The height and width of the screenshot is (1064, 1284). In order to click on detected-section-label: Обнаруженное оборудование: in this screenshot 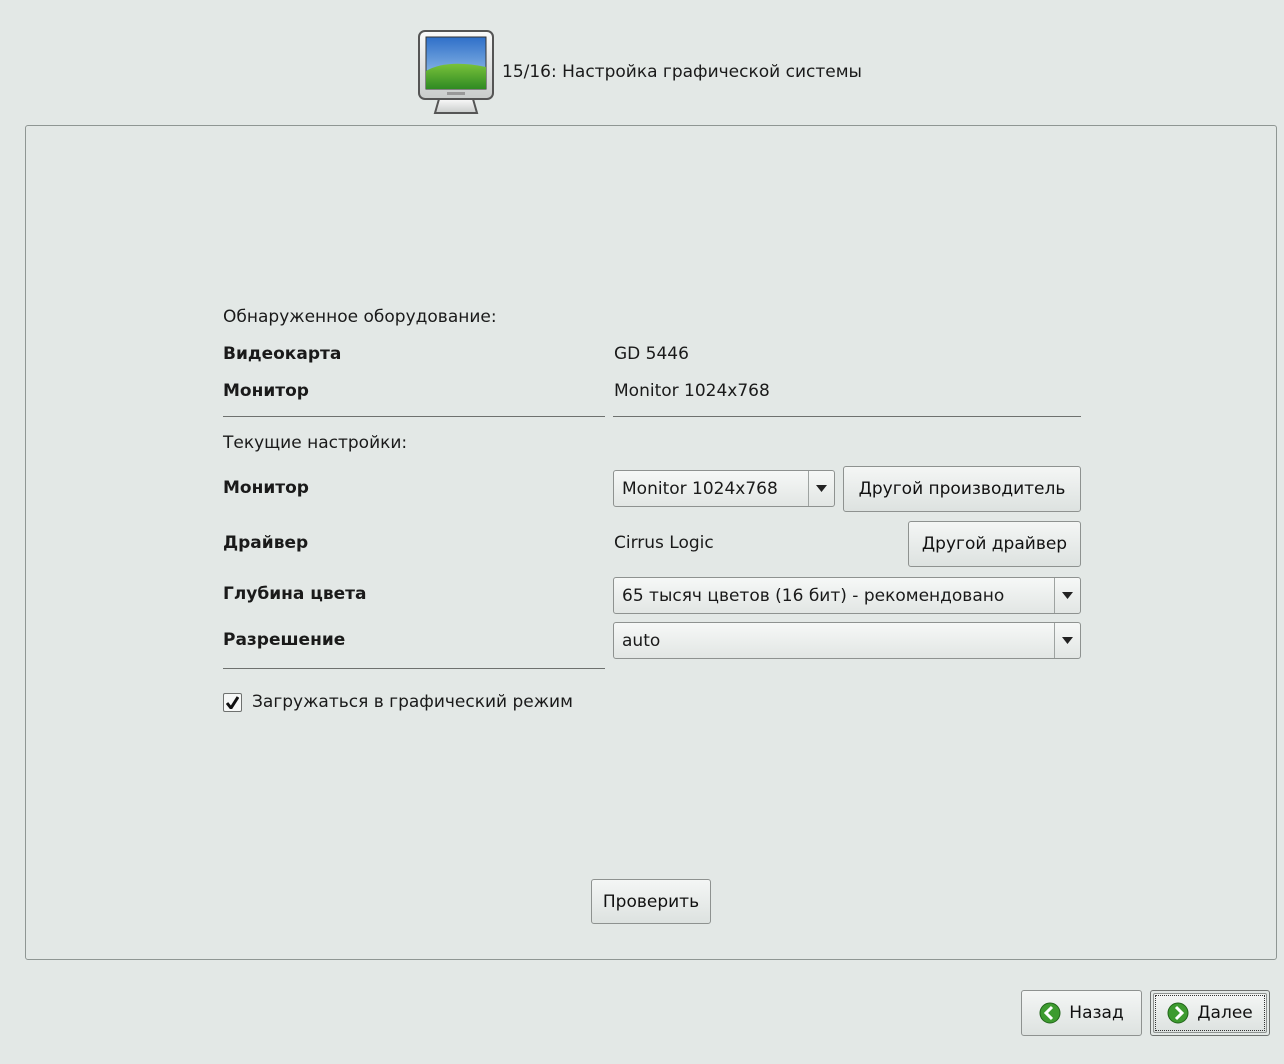, I will do `click(360, 317)`.